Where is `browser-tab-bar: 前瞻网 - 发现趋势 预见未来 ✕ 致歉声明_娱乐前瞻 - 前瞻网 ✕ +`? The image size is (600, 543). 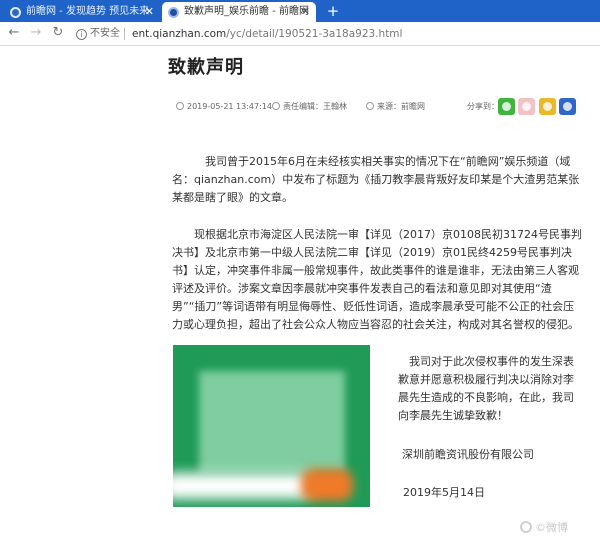 browser-tab-bar: 前瞻网 - 发现趋势 预见未来 ✕ 致歉声明_娱乐前瞻 - 前瞻网 ✕ + is located at coordinates (300, 11).